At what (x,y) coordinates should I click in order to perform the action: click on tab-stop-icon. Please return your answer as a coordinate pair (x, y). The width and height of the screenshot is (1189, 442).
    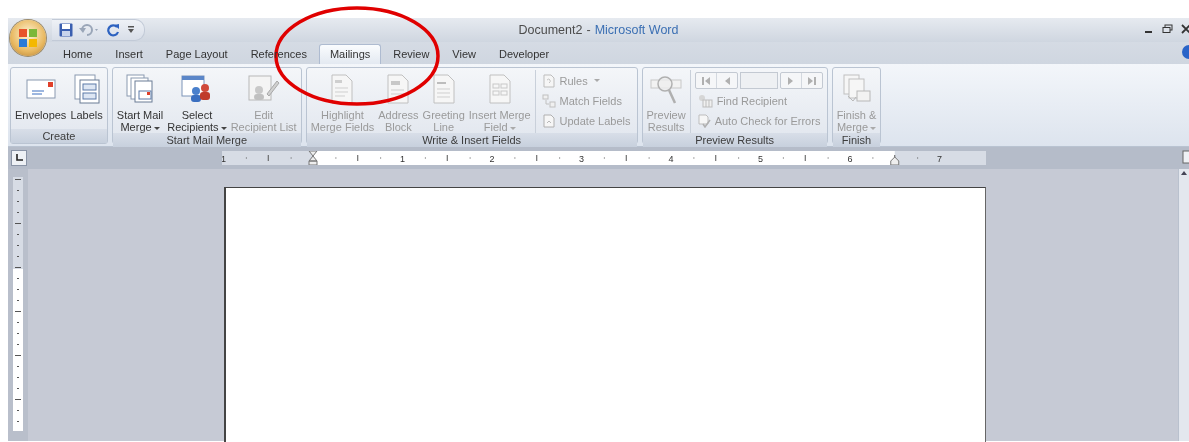
    Looking at the image, I should click on (19, 158).